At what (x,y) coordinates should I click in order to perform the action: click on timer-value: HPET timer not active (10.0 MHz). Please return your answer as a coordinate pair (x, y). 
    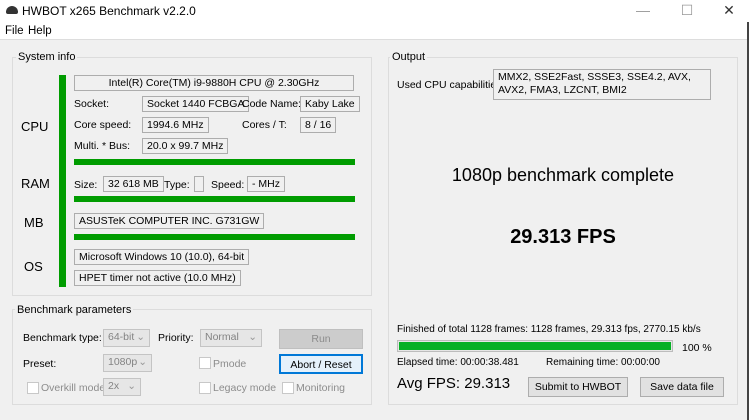
    Looking at the image, I should click on (157, 278).